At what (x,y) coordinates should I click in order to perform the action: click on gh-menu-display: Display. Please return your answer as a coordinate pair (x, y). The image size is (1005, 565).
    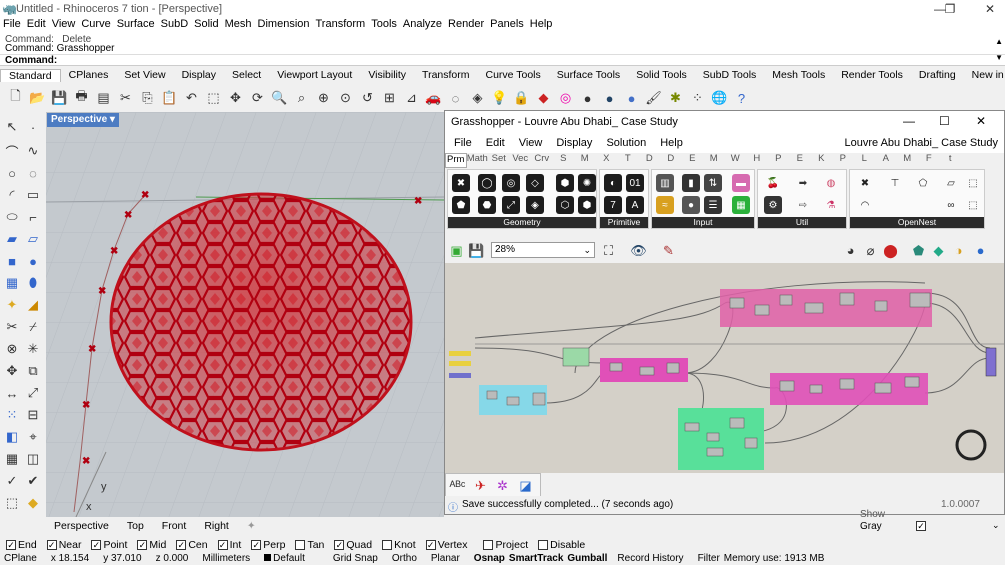
    Looking at the image, I should click on (574, 143).